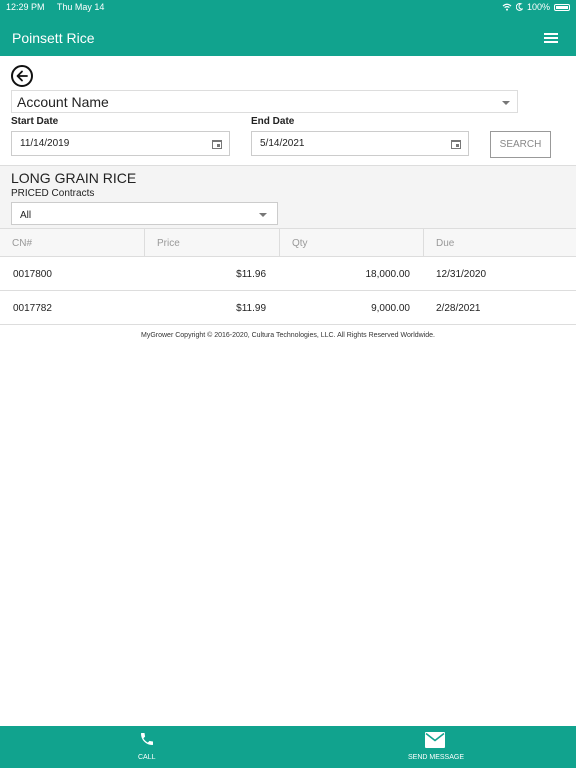 The width and height of the screenshot is (576, 768). What do you see at coordinates (436, 757) in the screenshot?
I see `send-message-label: SEND MESSAGE` at bounding box center [436, 757].